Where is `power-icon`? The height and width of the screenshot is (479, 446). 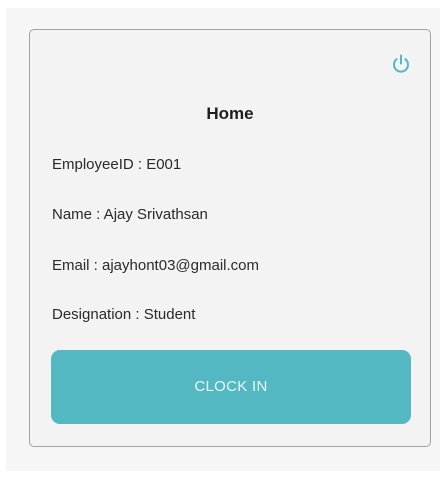 power-icon is located at coordinates (401, 64).